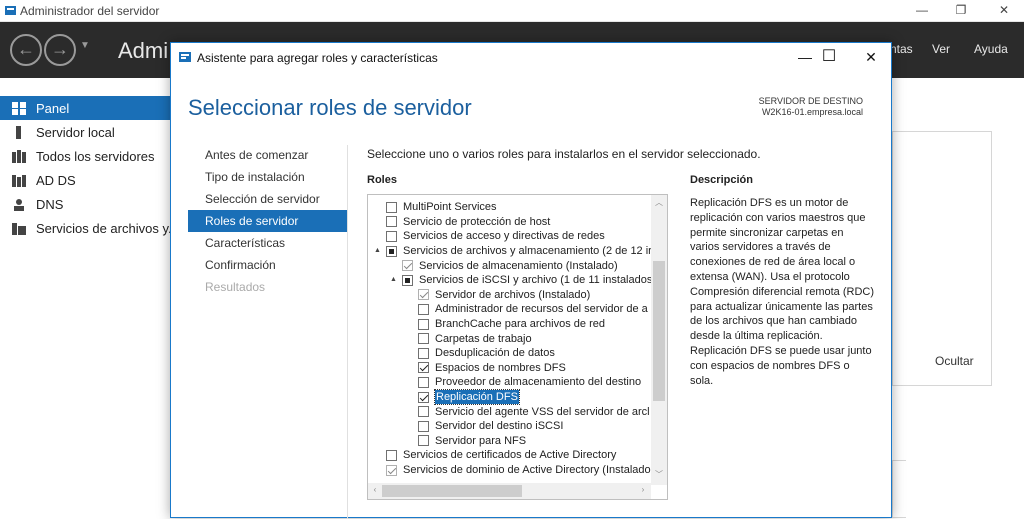 The width and height of the screenshot is (1024, 519). Describe the element at coordinates (492, 368) in the screenshot. I see `role-item: Espacios de nombres DFS` at that location.